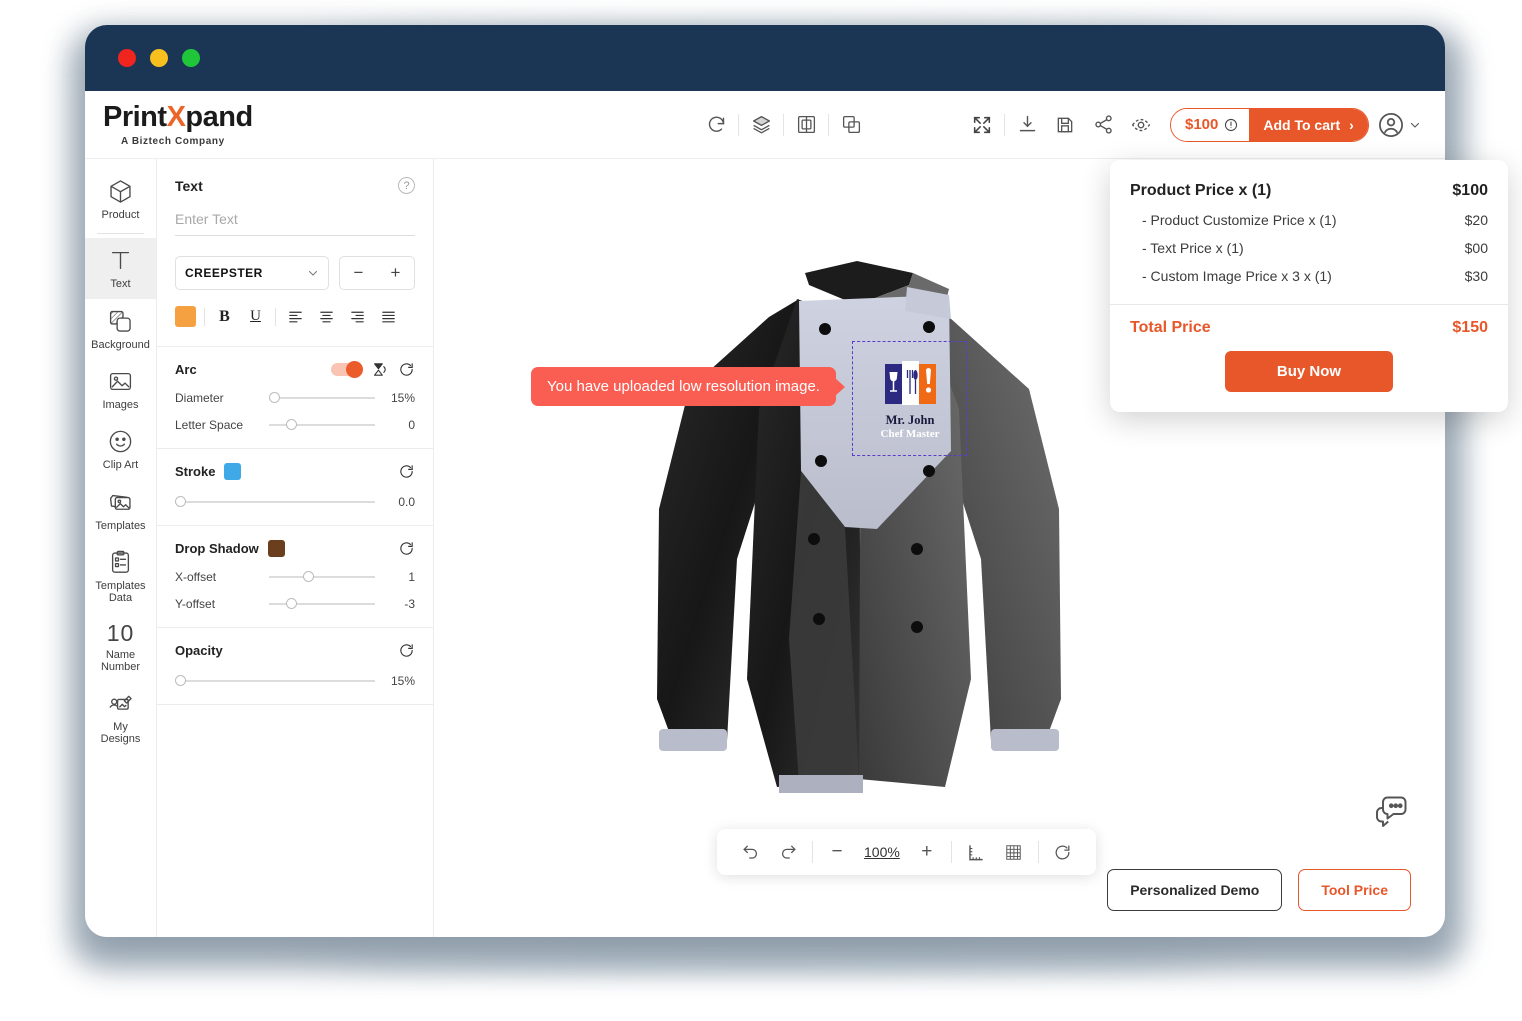 This screenshot has height=1021, width=1522. I want to click on reset-history-icon, so click(716, 125).